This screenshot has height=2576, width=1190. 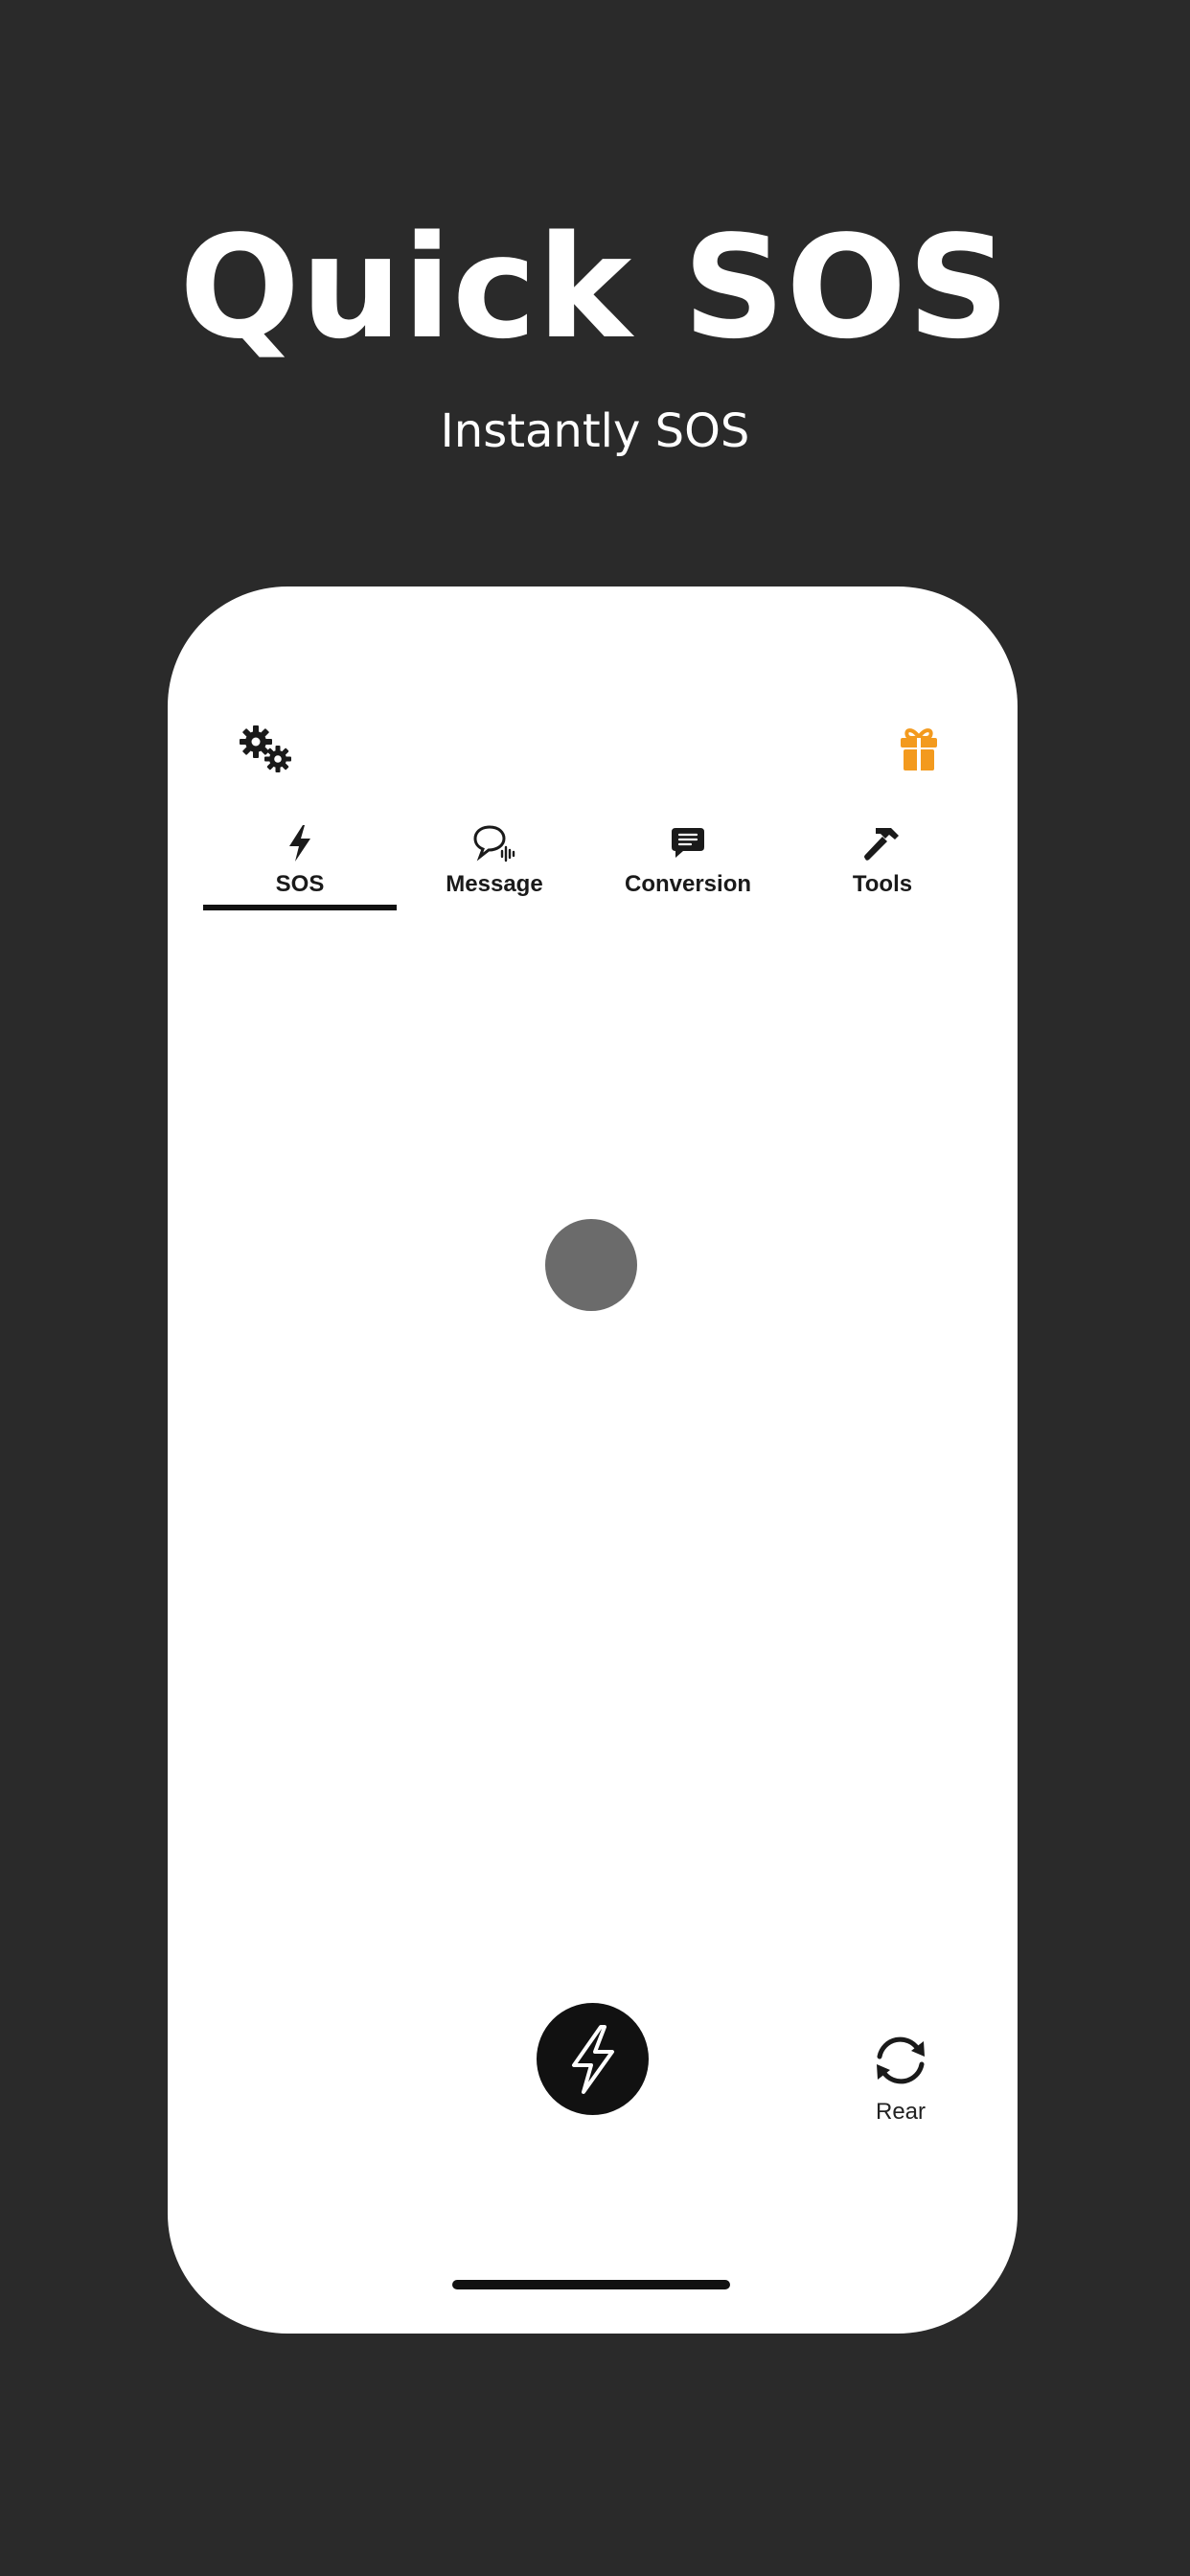 What do you see at coordinates (495, 884) in the screenshot?
I see `tab-label: Message` at bounding box center [495, 884].